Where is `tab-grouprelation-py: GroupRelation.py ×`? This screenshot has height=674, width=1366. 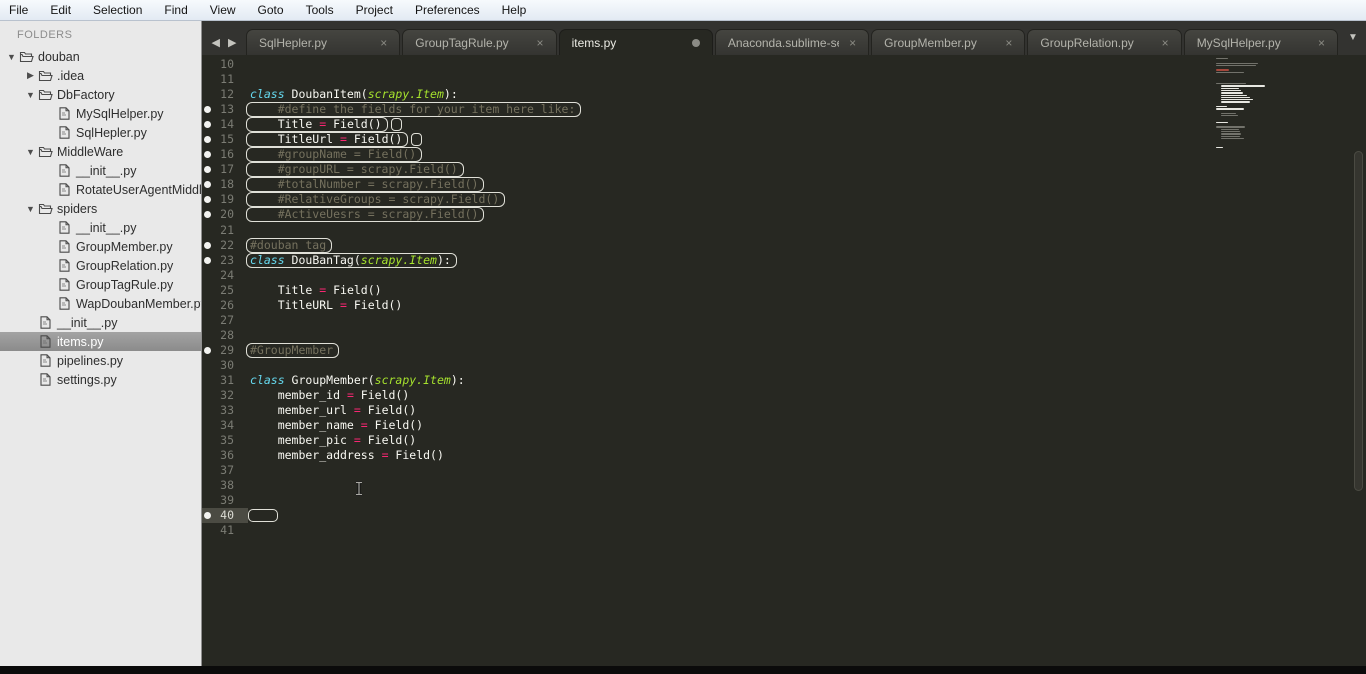
tab-grouprelation-py: GroupRelation.py × is located at coordinates (1104, 42).